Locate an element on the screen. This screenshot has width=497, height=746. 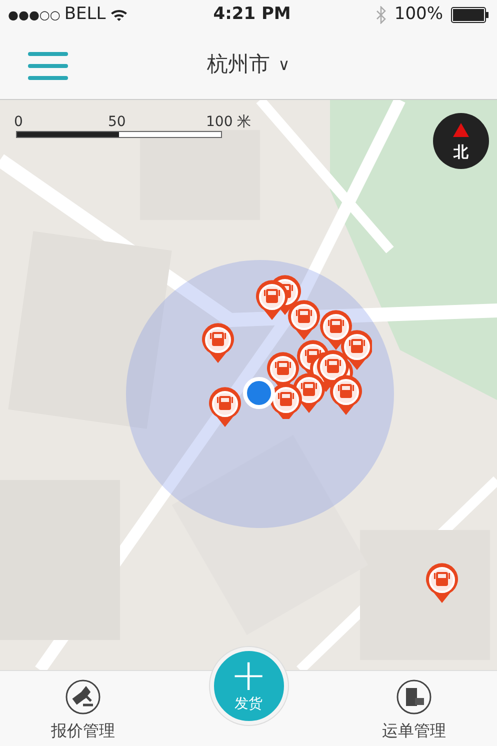
scale-label: 50 is located at coordinates (117, 122).